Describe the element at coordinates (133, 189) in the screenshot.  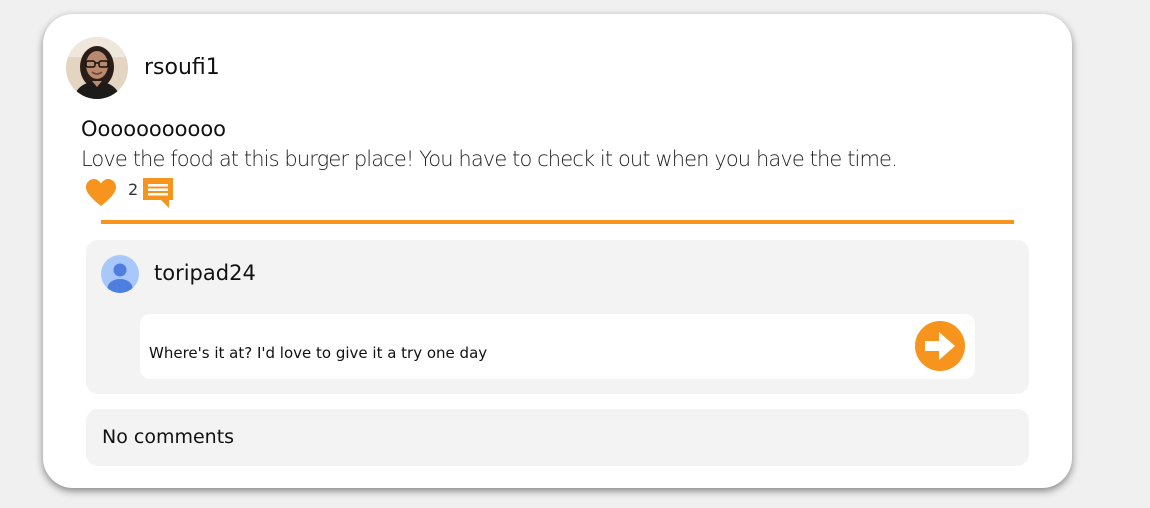
I see `like-count: 2` at that location.